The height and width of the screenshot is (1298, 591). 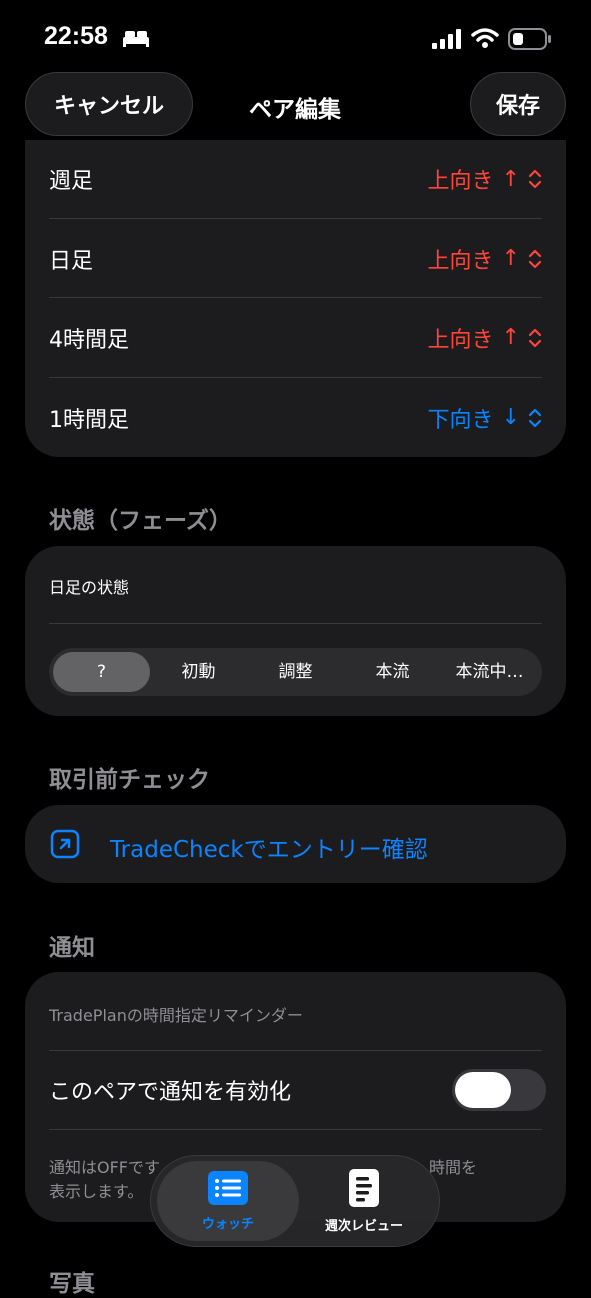 What do you see at coordinates (136, 40) in the screenshot?
I see `bed-icon` at bounding box center [136, 40].